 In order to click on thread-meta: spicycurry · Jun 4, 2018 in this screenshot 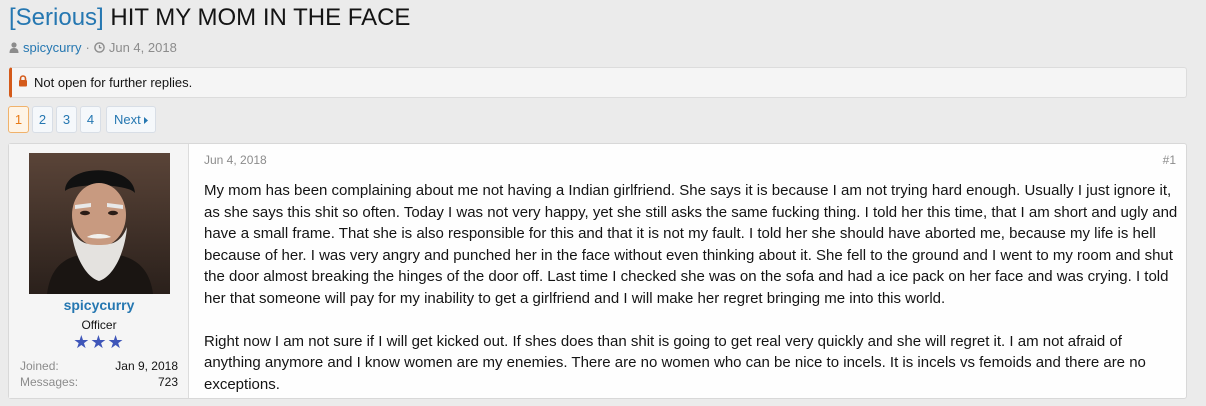, I will do `click(93, 47)`.